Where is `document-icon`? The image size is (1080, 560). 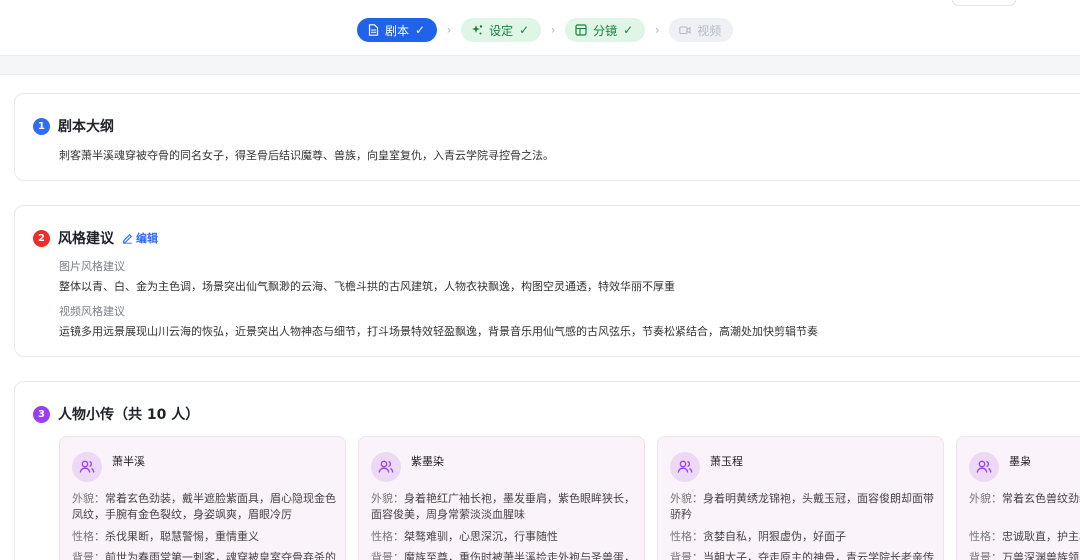
document-icon is located at coordinates (373, 30).